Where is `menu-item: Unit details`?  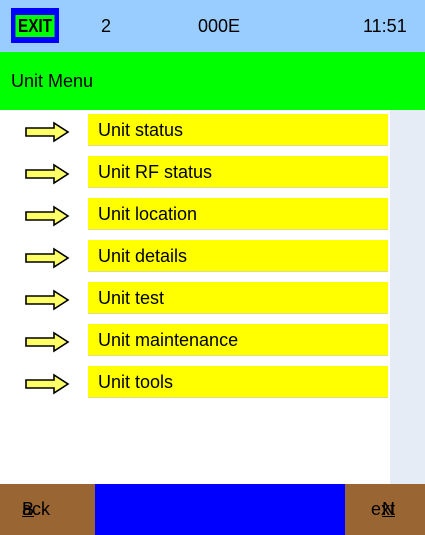 menu-item: Unit details is located at coordinates (195, 257).